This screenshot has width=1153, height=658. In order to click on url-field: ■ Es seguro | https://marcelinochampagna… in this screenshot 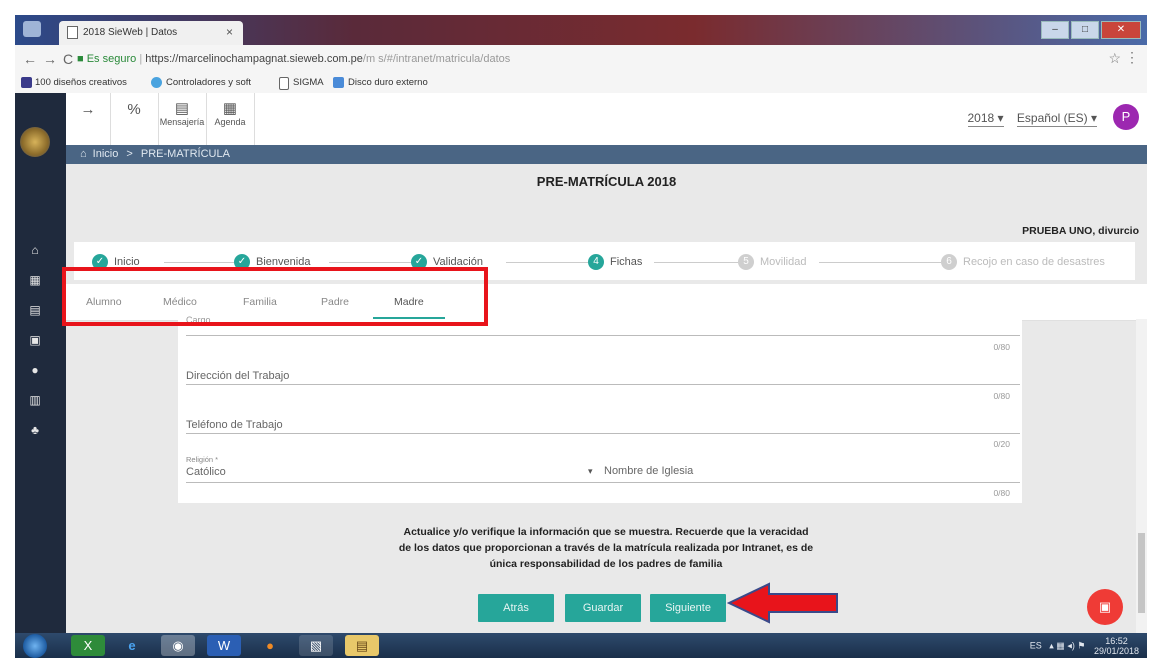, I will do `click(567, 59)`.